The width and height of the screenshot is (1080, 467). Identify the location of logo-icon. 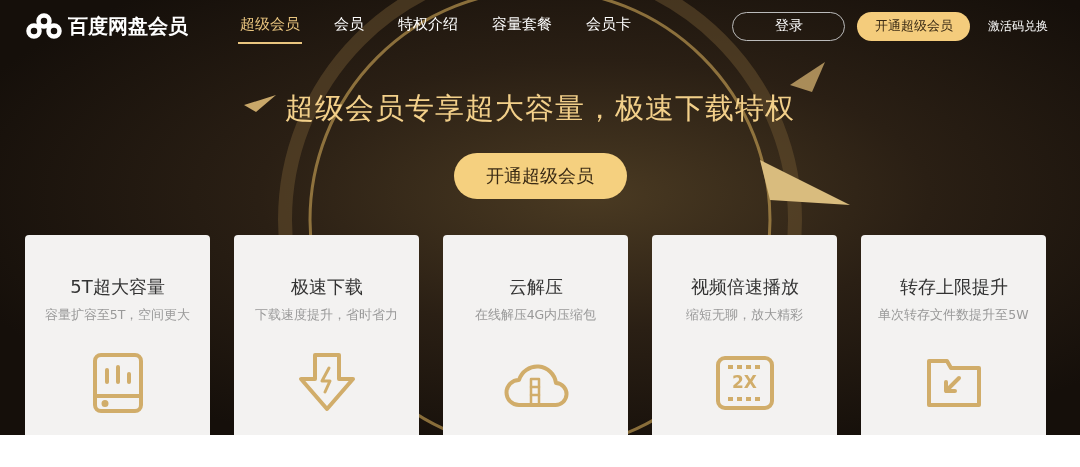
(44, 26).